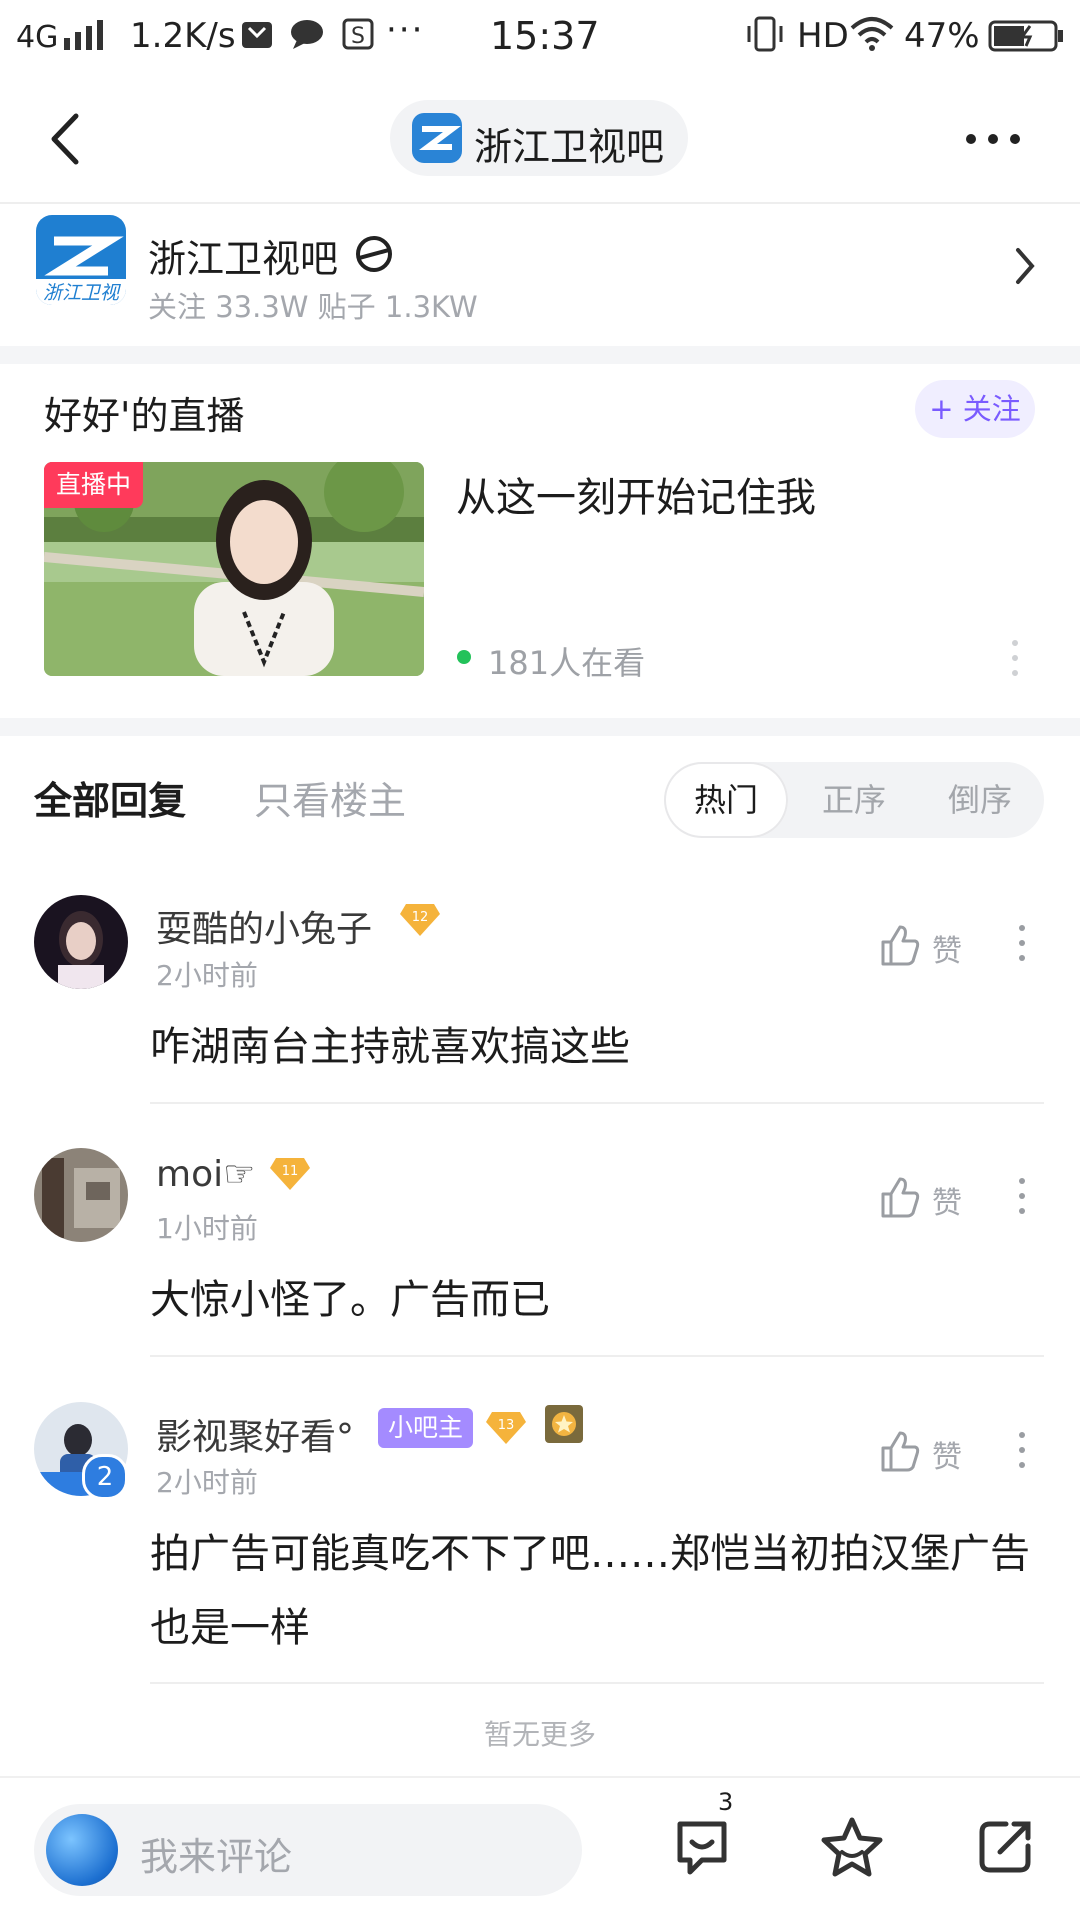 This screenshot has width=1080, height=1922. What do you see at coordinates (257, 35) in the screenshot?
I see `message-icon` at bounding box center [257, 35].